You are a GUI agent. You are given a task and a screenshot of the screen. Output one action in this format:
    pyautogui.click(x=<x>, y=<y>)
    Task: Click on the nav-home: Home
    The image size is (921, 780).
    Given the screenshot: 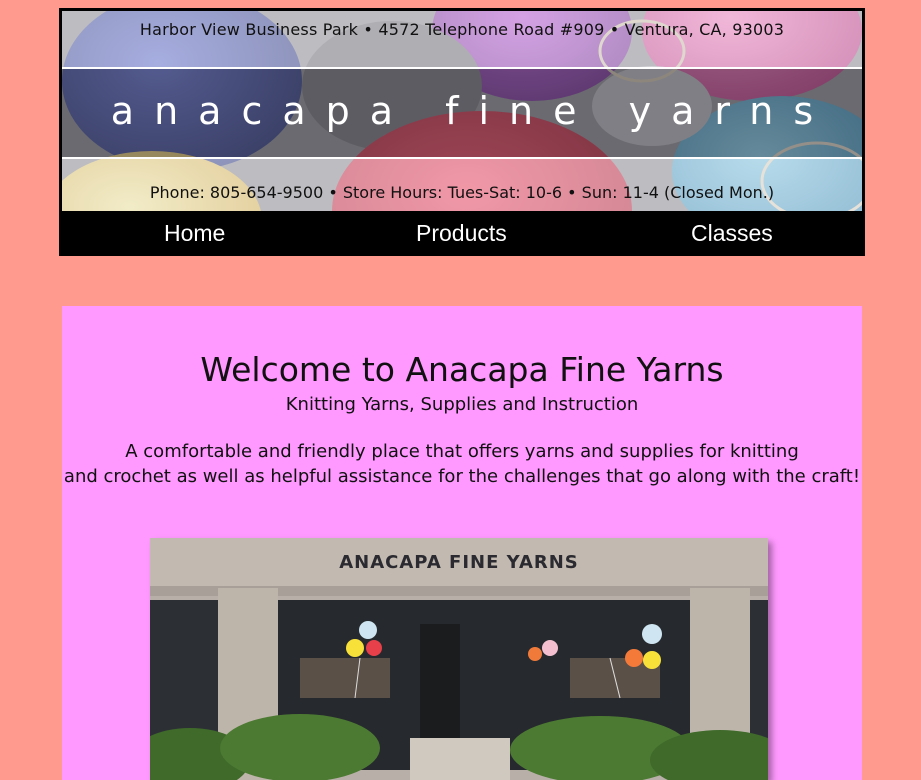 What is the action you would take?
    pyautogui.click(x=194, y=233)
    